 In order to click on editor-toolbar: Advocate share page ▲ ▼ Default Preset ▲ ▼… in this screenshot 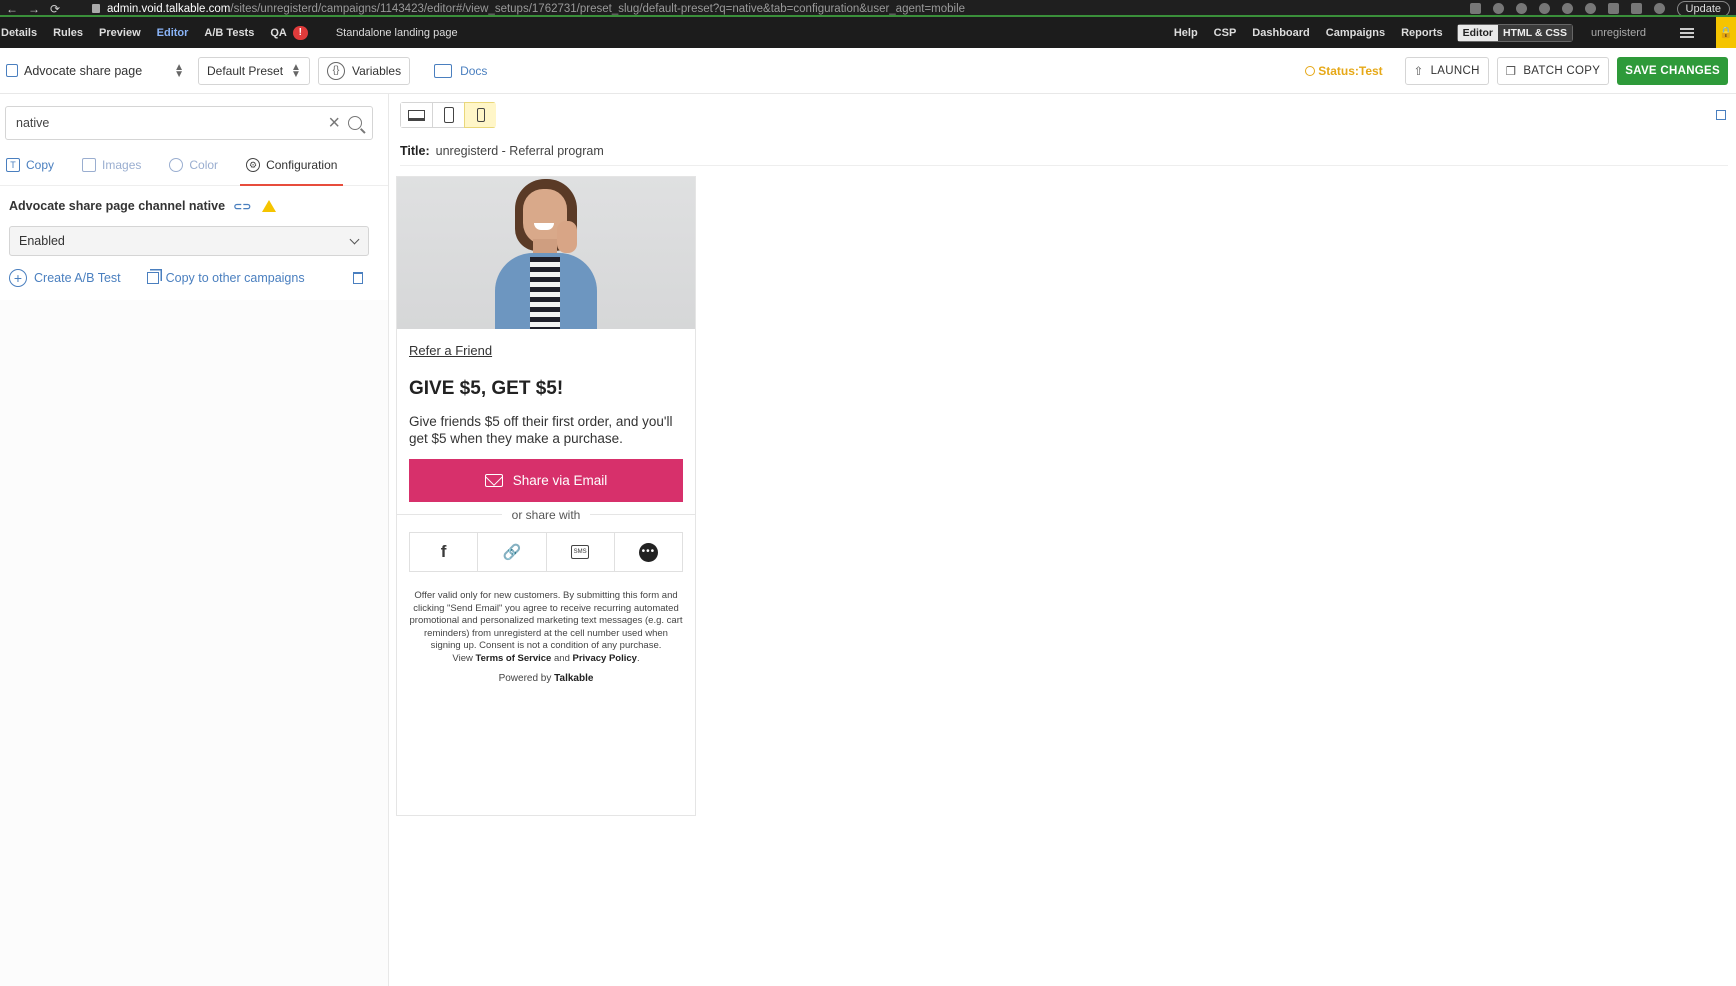, I will do `click(868, 71)`.